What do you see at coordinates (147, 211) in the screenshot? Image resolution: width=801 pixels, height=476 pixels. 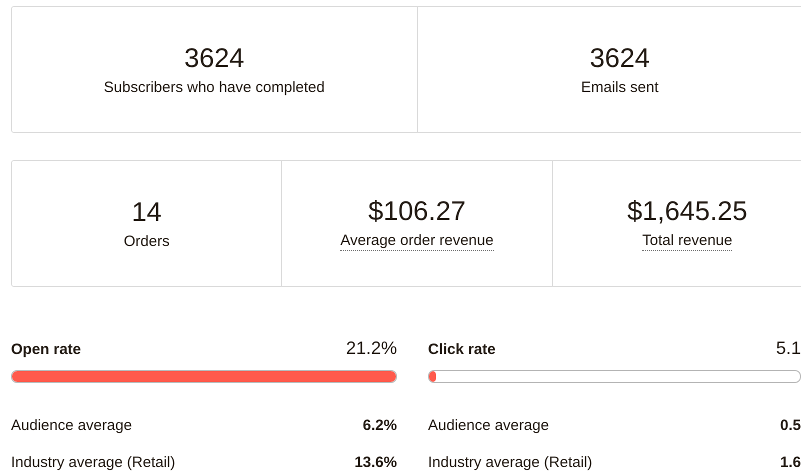 I see `stat-value: 14` at bounding box center [147, 211].